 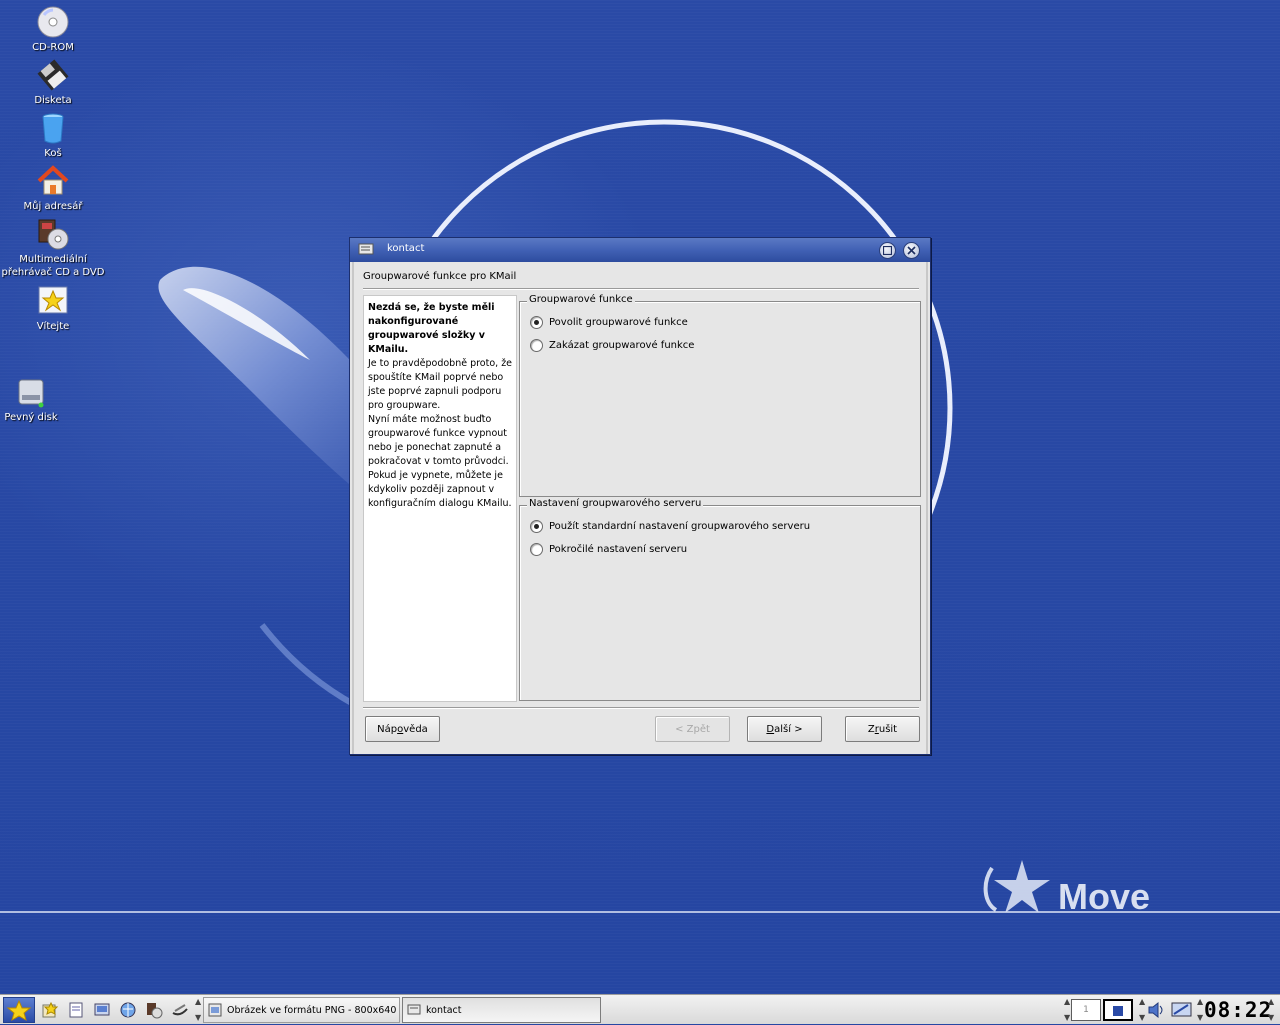 What do you see at coordinates (53, 153) in the screenshot?
I see `desktop-icon-label: Koš` at bounding box center [53, 153].